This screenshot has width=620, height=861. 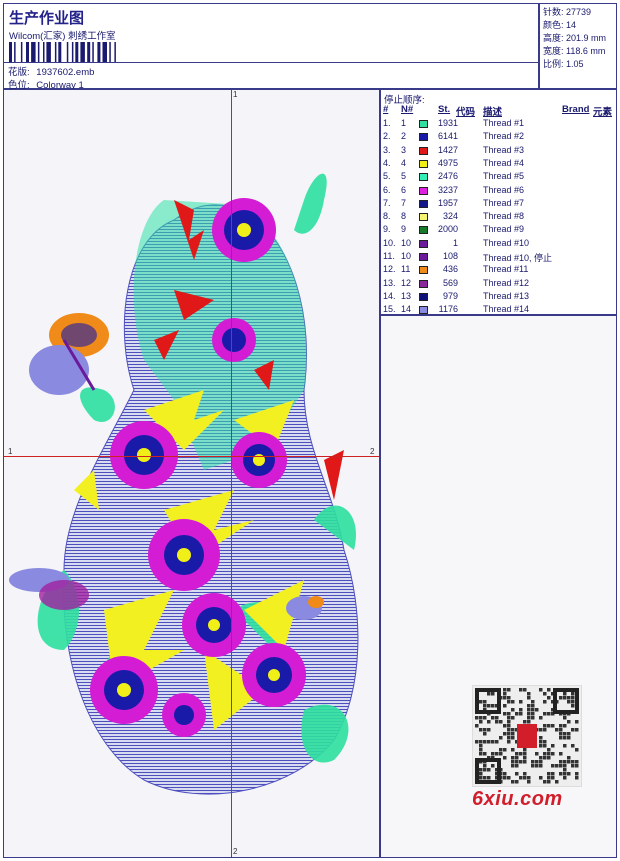 What do you see at coordinates (450, 269) in the screenshot?
I see `thread-row-stitches: 436` at bounding box center [450, 269].